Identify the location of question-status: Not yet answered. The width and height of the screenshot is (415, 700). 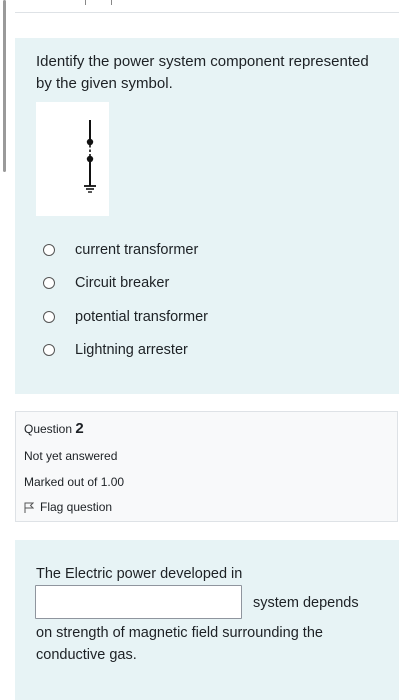
(71, 456).